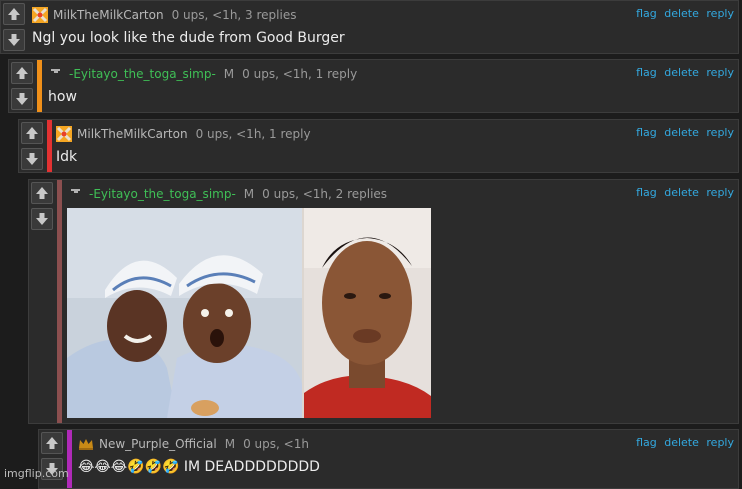 Image resolution: width=742 pixels, height=489 pixels. I want to click on comment-meta: 0 ups, <1h, 3 replies, so click(234, 15).